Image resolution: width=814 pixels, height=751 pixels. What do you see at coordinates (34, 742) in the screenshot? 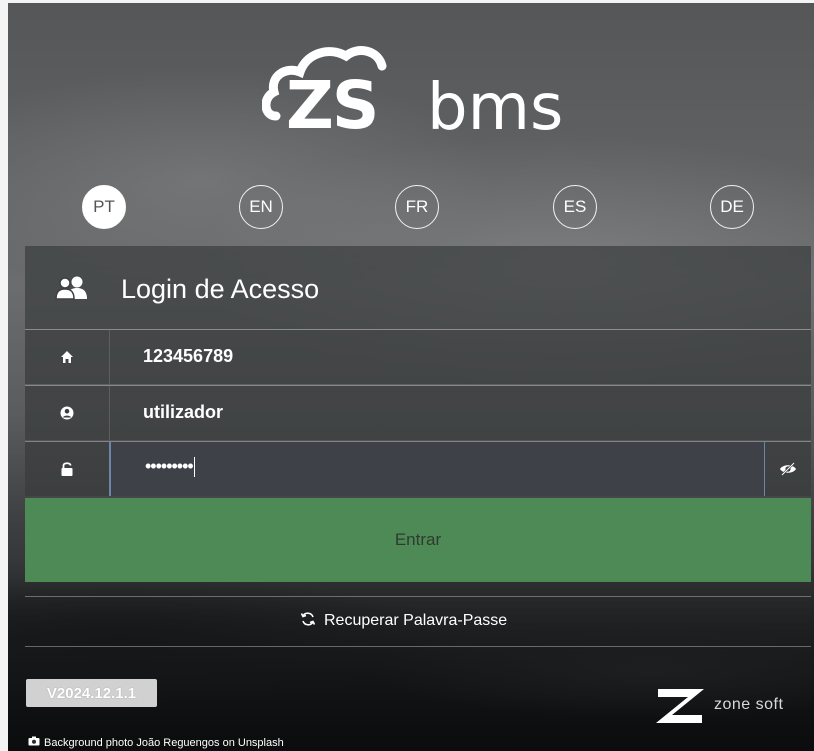
I see `camera-icon` at bounding box center [34, 742].